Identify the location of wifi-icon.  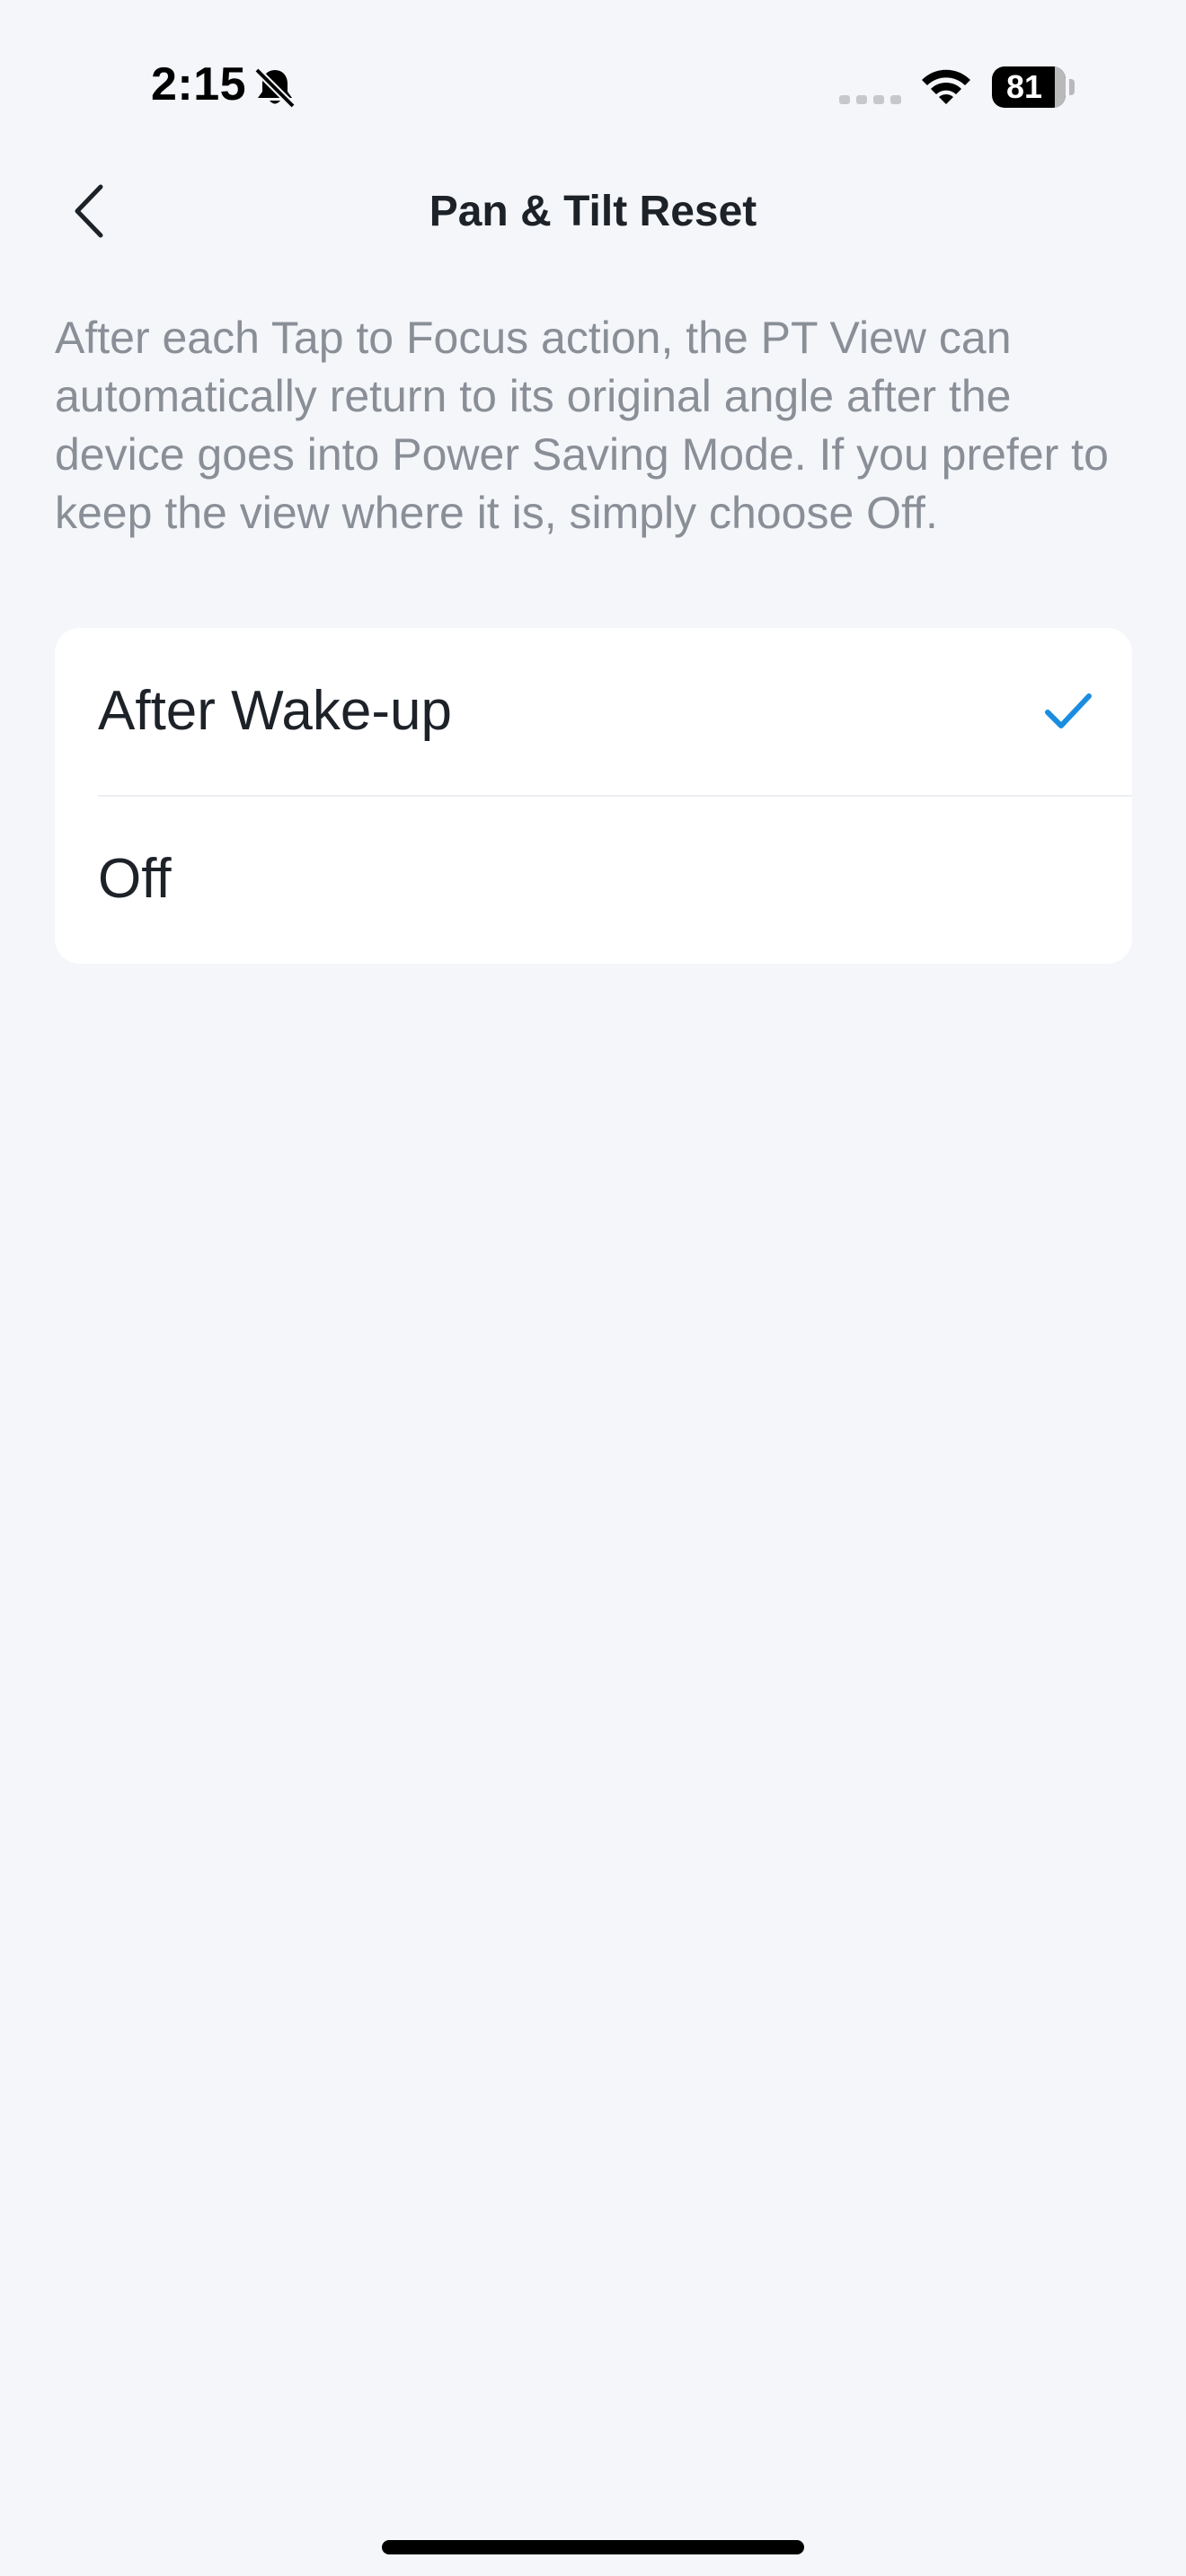
(946, 86).